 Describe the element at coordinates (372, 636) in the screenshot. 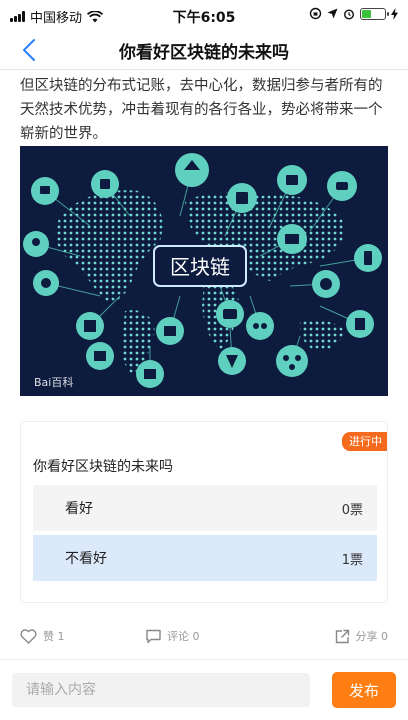

I see `share-count: 分享 0` at that location.